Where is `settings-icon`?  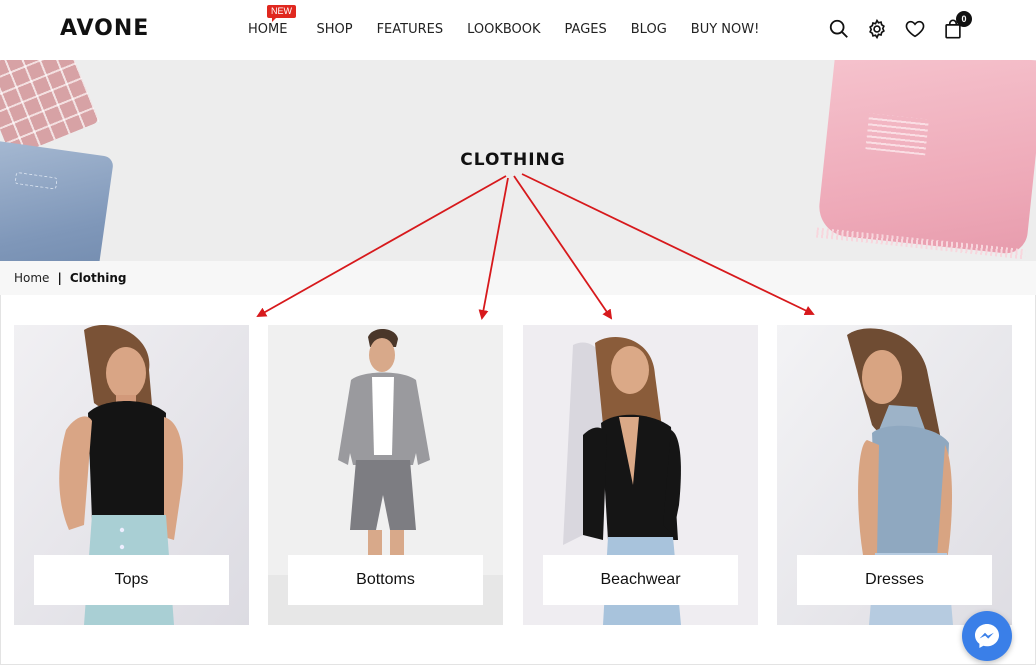
settings-icon is located at coordinates (877, 29).